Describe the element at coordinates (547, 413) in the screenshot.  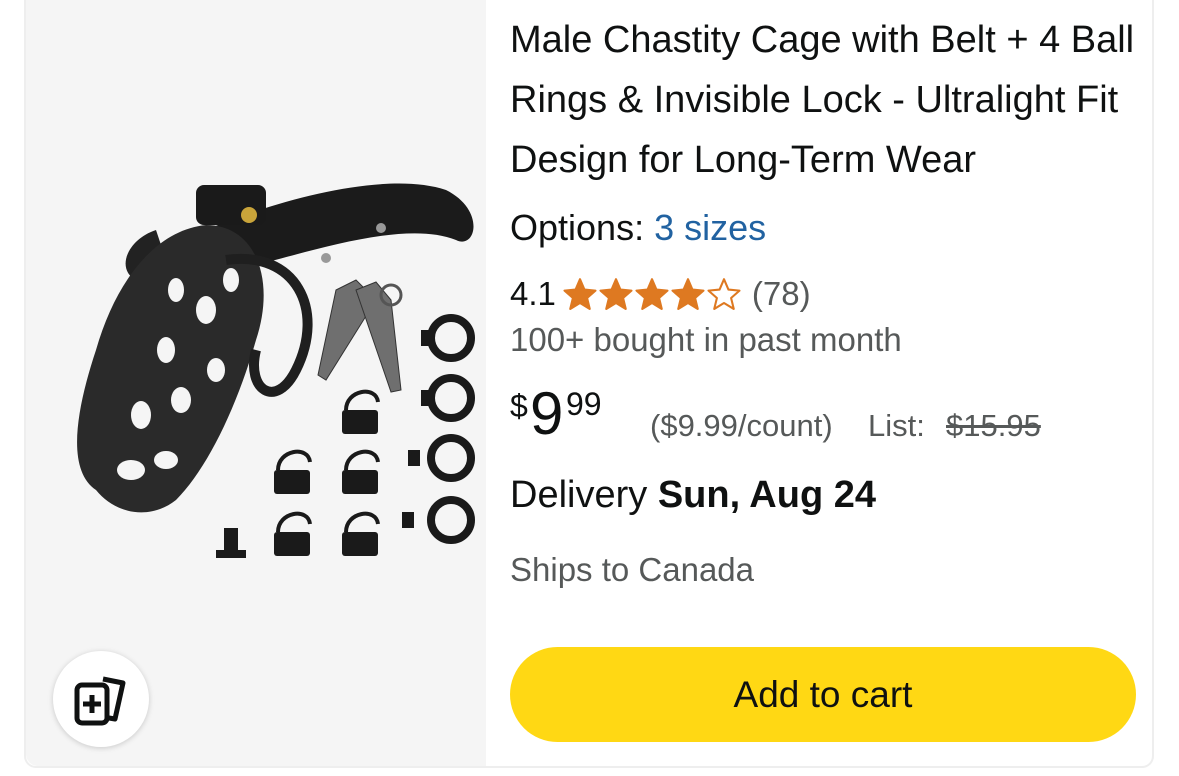
I see `price-whole: 9` at that location.